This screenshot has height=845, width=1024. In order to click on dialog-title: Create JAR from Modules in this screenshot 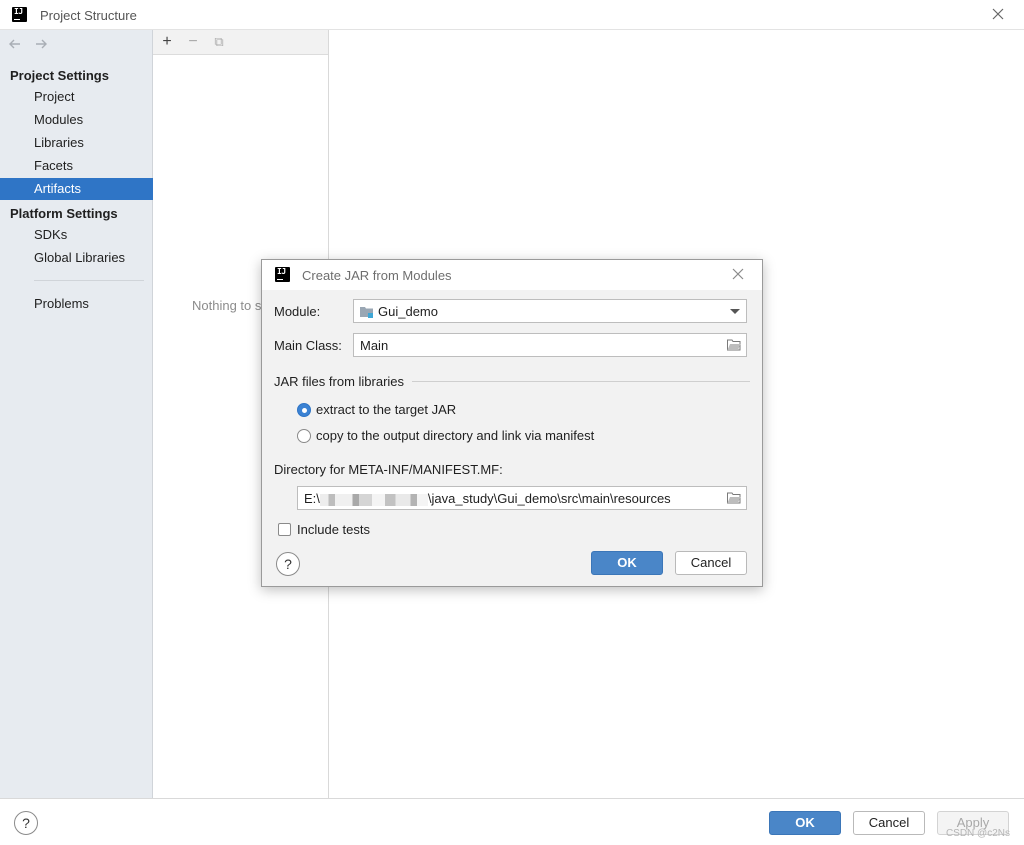, I will do `click(377, 275)`.